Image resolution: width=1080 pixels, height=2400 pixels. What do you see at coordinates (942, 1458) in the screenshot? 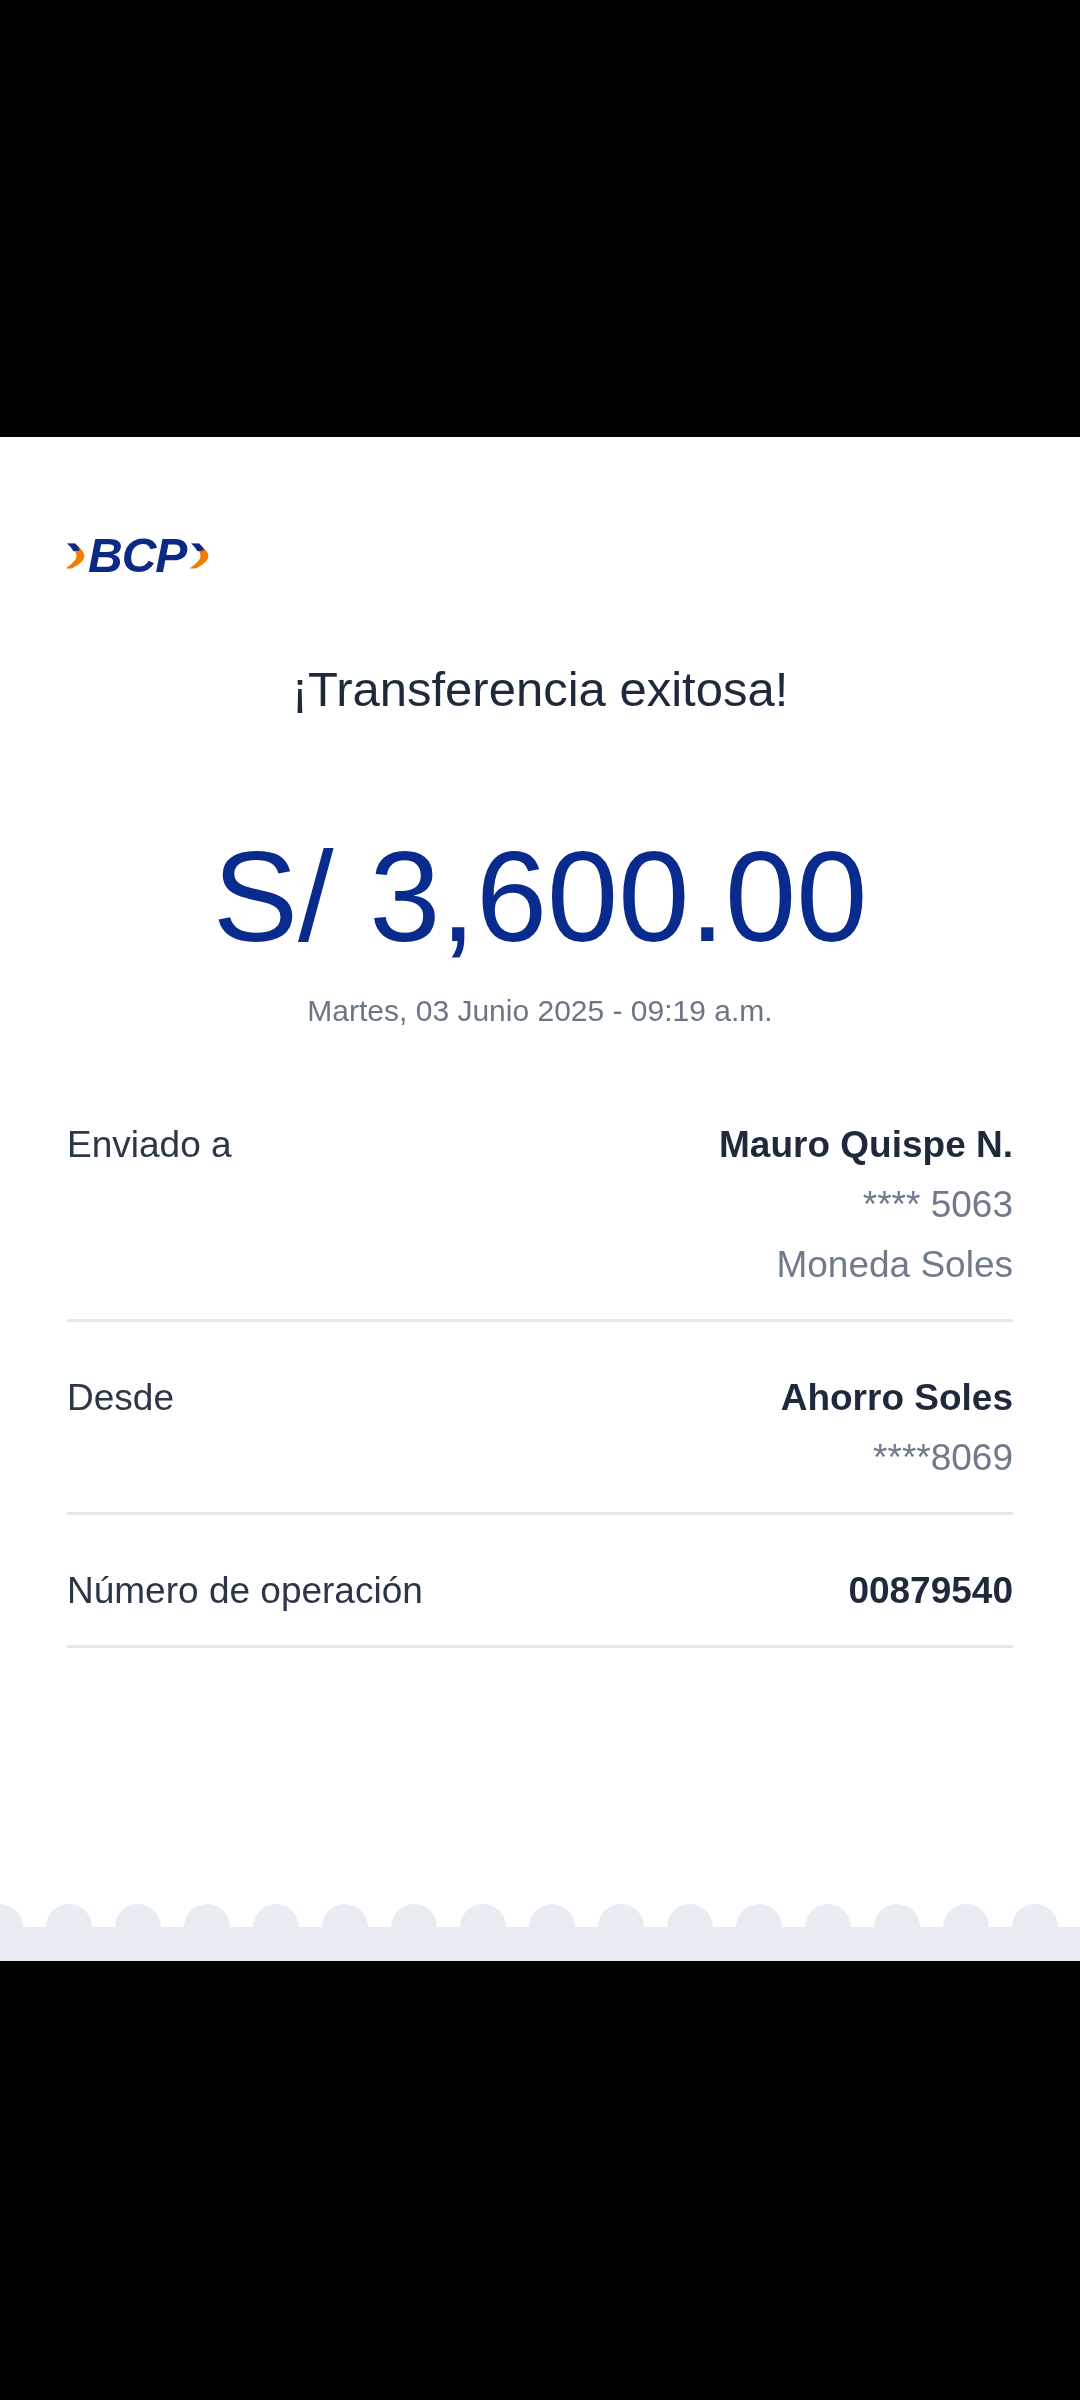
I see `detail-subvalue: ****8069` at bounding box center [942, 1458].